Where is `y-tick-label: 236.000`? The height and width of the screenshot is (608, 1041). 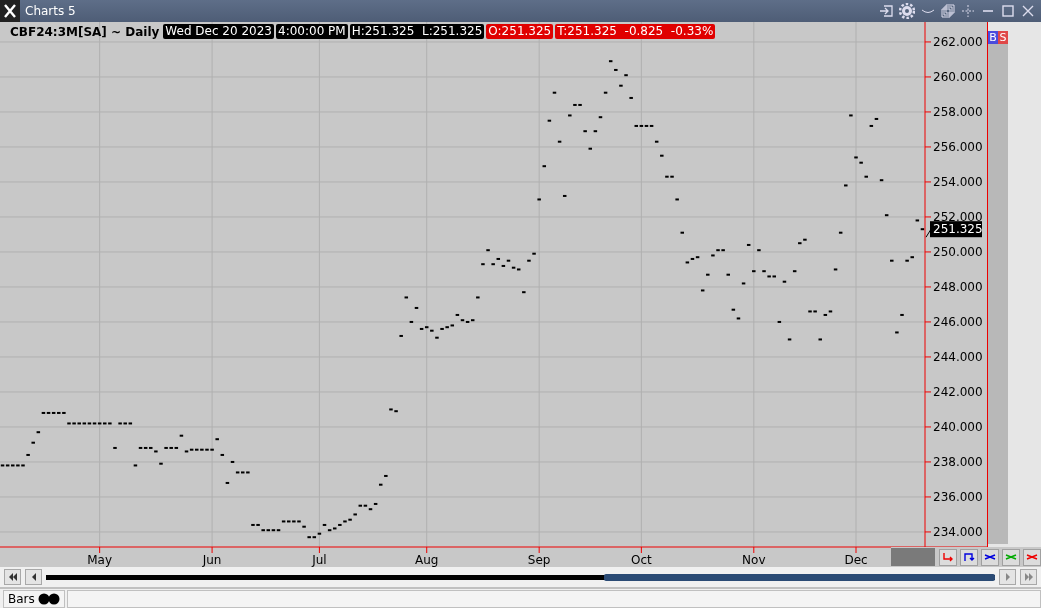 y-tick-label: 236.000 is located at coordinates (958, 496).